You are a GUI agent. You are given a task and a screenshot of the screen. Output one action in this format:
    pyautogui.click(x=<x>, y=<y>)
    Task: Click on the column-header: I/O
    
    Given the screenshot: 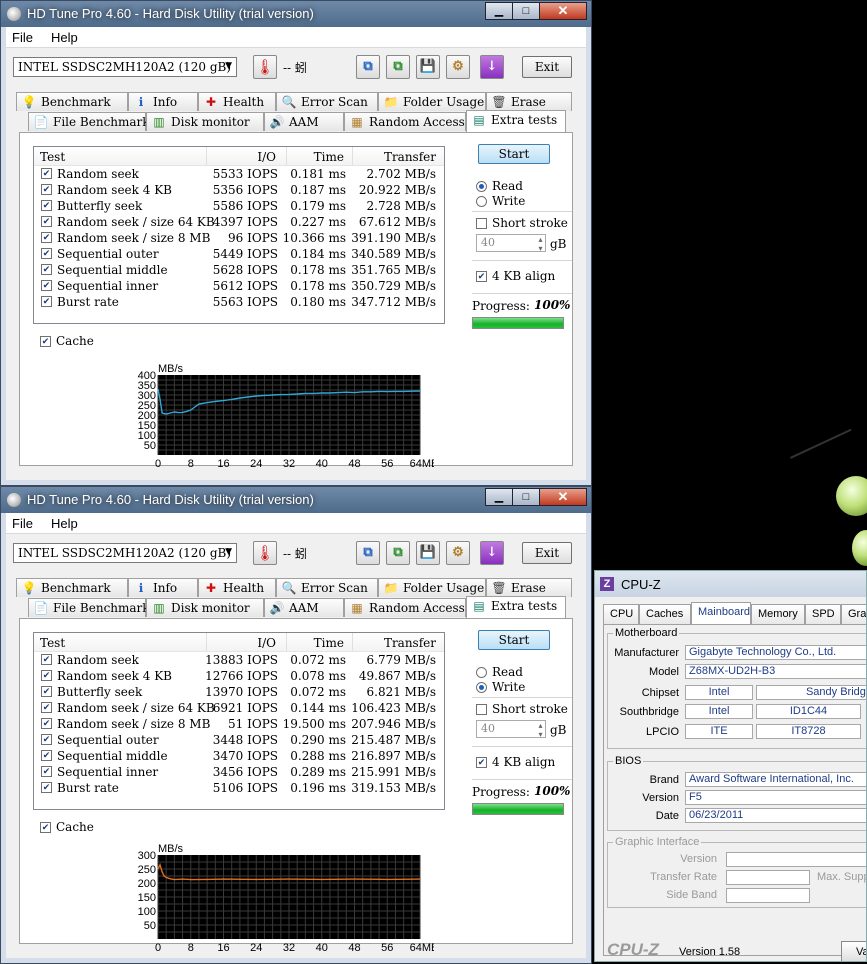 What is the action you would take?
    pyautogui.click(x=266, y=157)
    